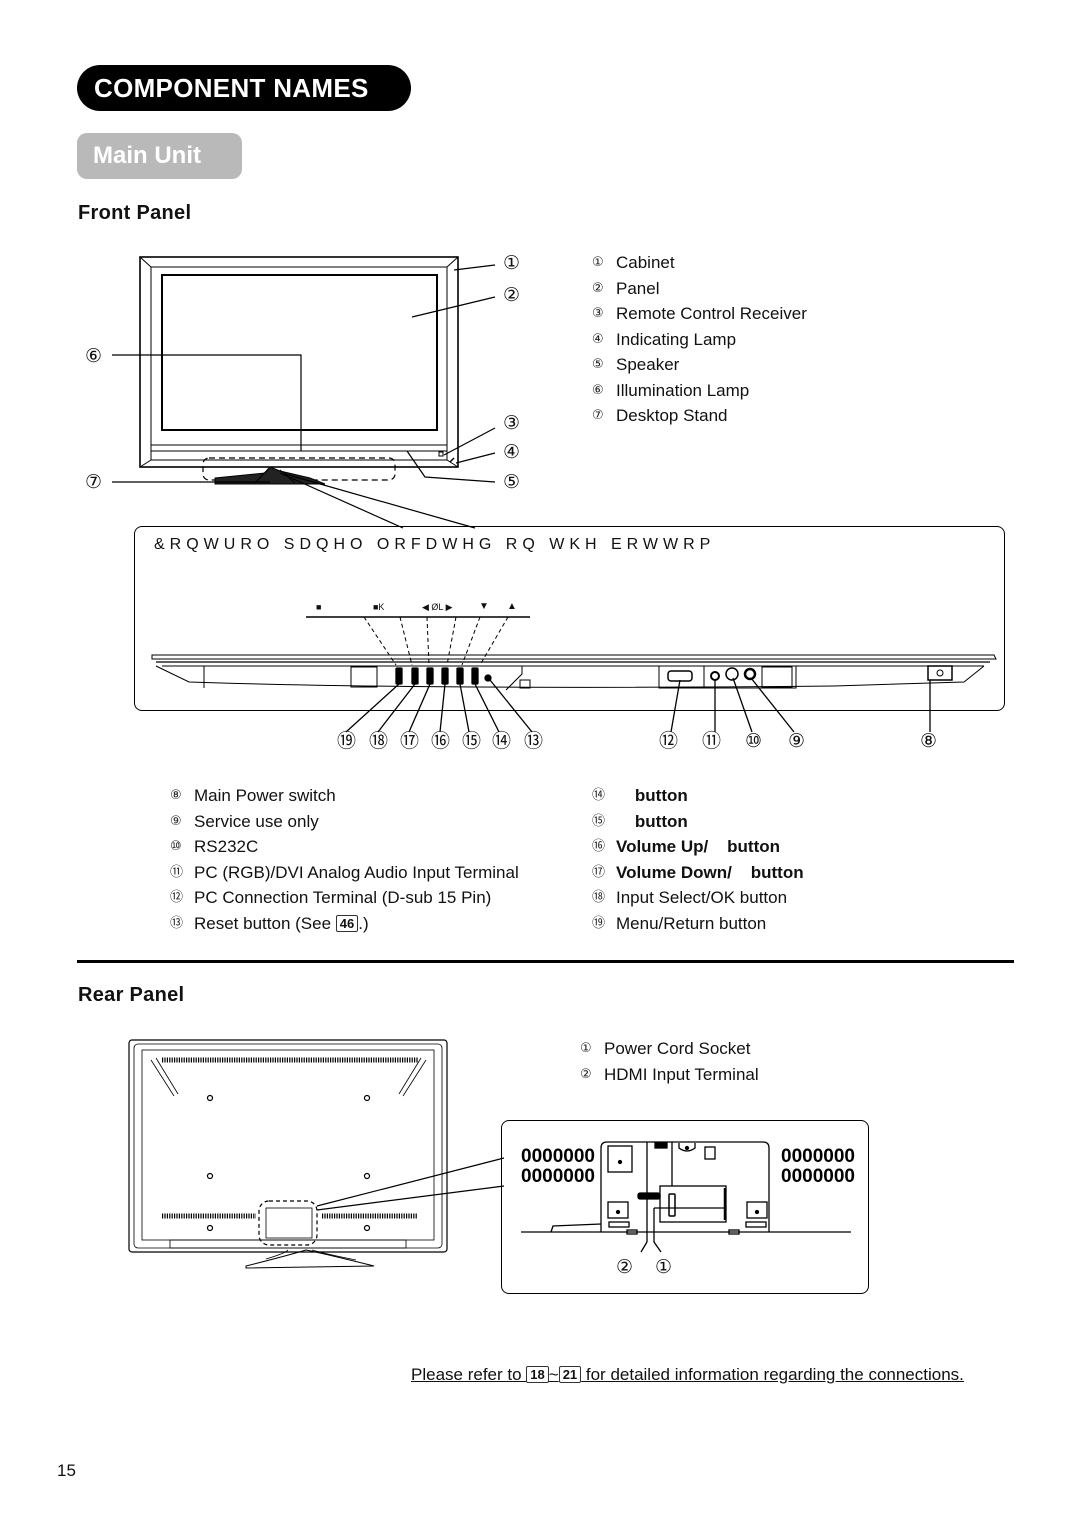  What do you see at coordinates (940, 673) in the screenshot?
I see `main-power-switch` at bounding box center [940, 673].